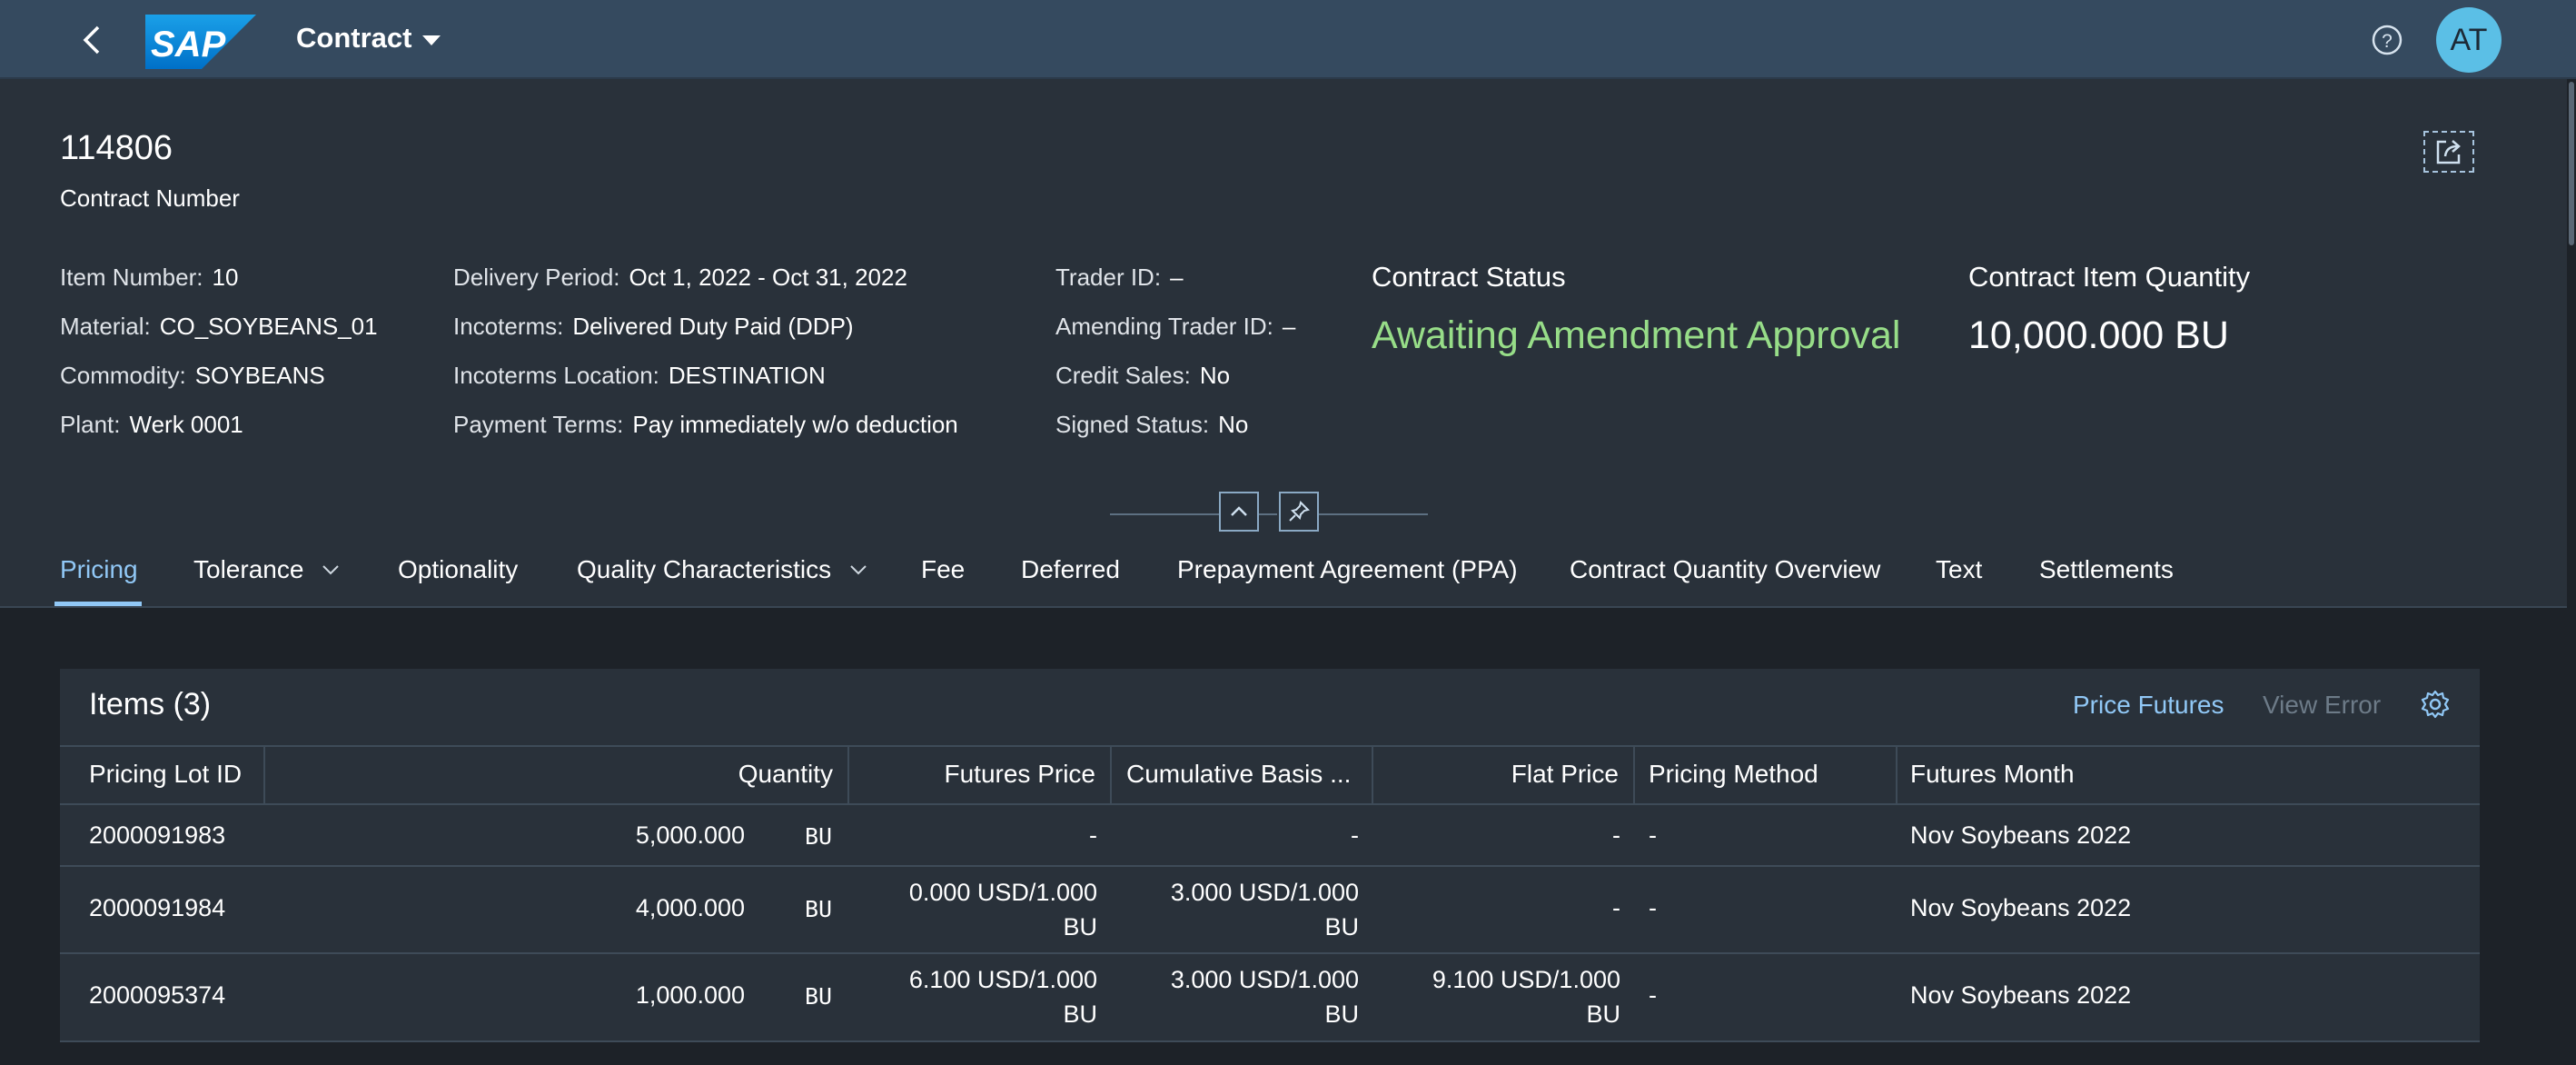  What do you see at coordinates (819, 996) in the screenshot?
I see `cell-unit: BU` at bounding box center [819, 996].